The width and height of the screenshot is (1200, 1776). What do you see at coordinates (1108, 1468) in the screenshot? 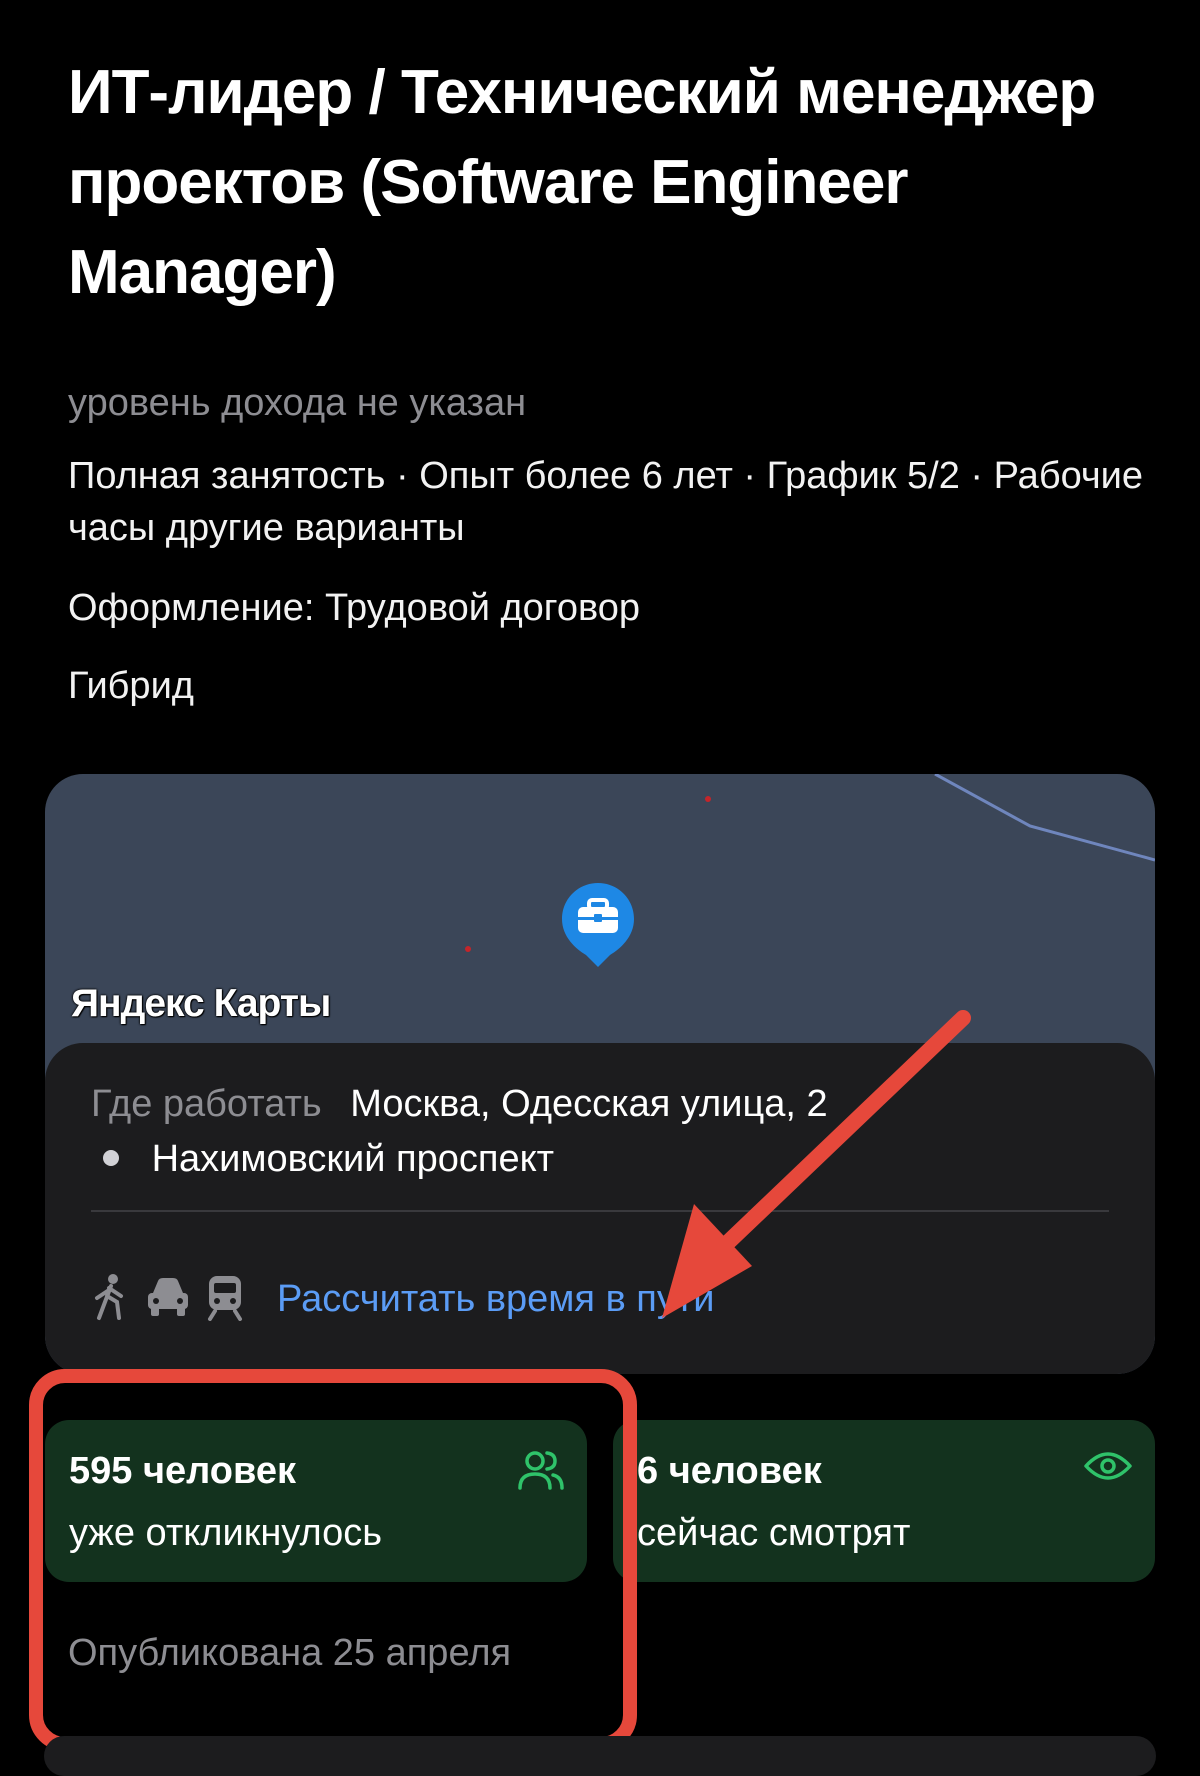
I see `eye-icon` at bounding box center [1108, 1468].